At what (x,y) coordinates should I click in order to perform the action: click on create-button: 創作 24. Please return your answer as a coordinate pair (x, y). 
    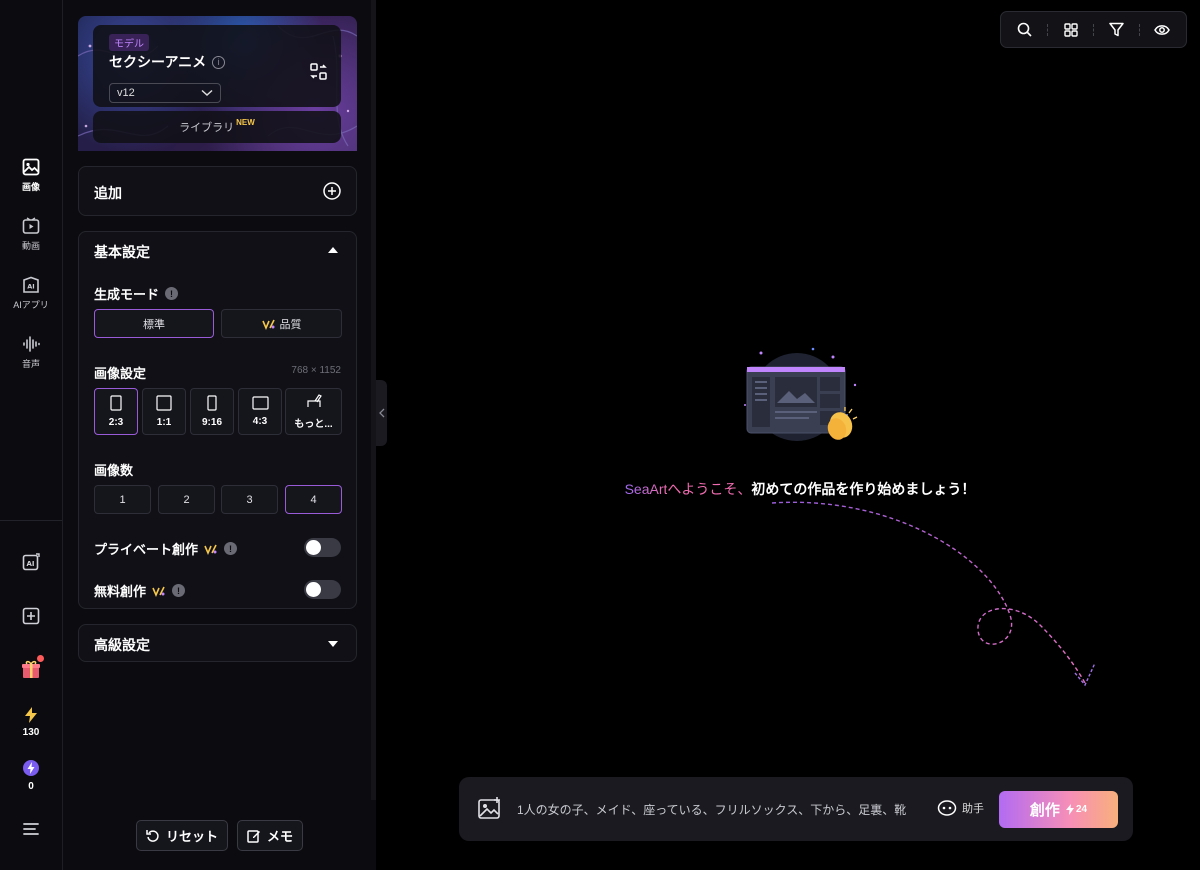
    Looking at the image, I should click on (1058, 809).